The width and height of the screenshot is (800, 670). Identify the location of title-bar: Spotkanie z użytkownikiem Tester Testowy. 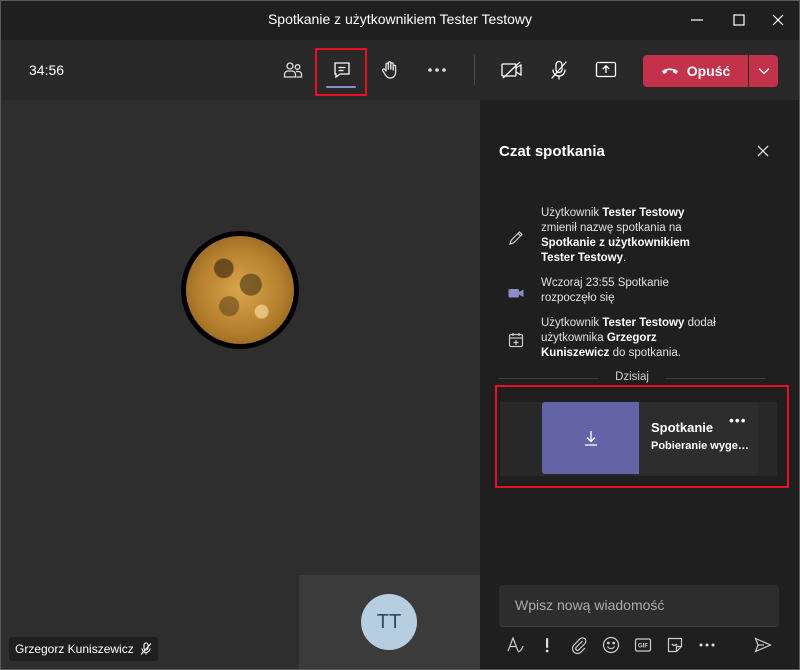
(400, 20).